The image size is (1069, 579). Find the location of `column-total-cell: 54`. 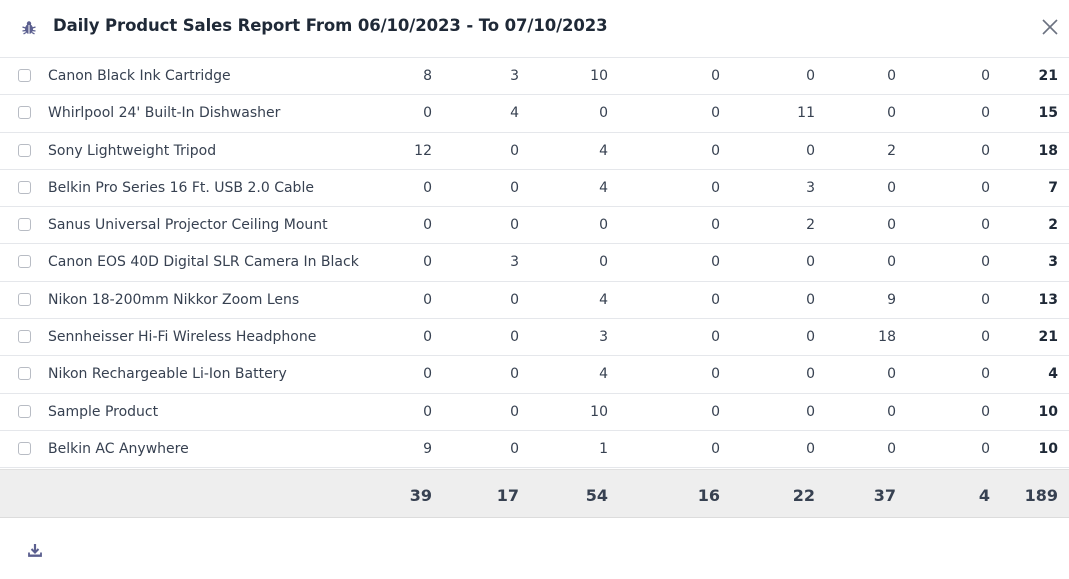

column-total-cell: 54 is located at coordinates (596, 495).